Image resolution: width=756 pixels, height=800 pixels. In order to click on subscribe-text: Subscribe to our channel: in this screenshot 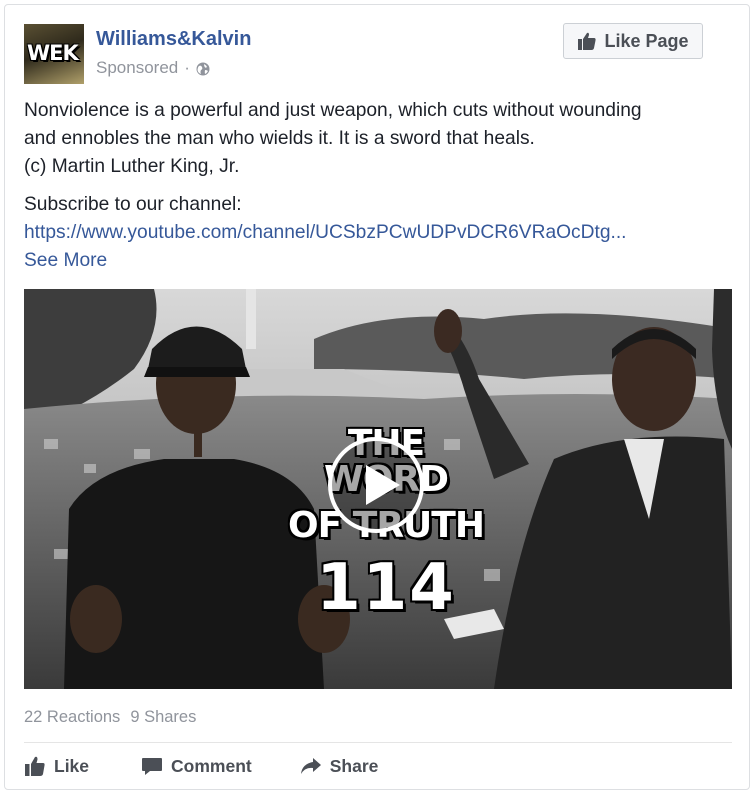, I will do `click(133, 204)`.